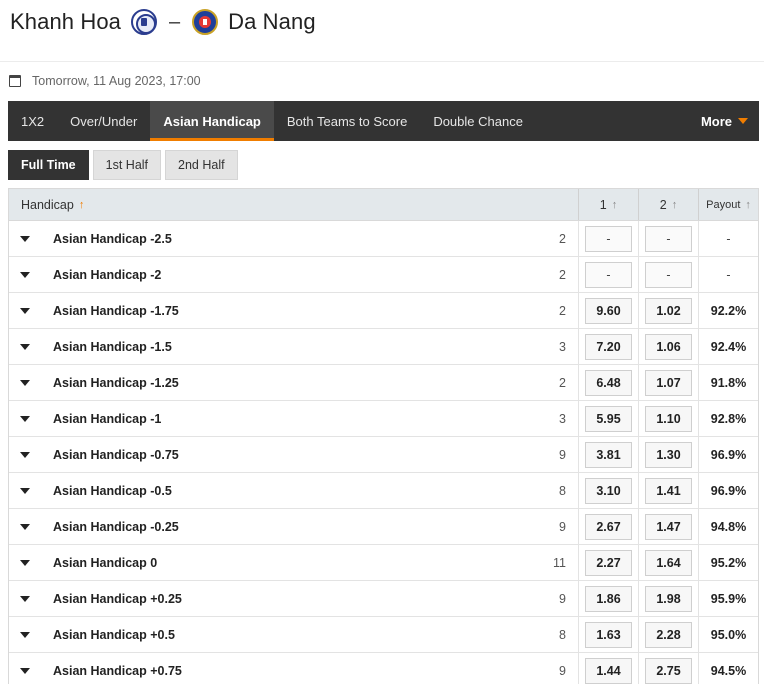 The image size is (764, 684). I want to click on away-team-crest-icon, so click(205, 22).